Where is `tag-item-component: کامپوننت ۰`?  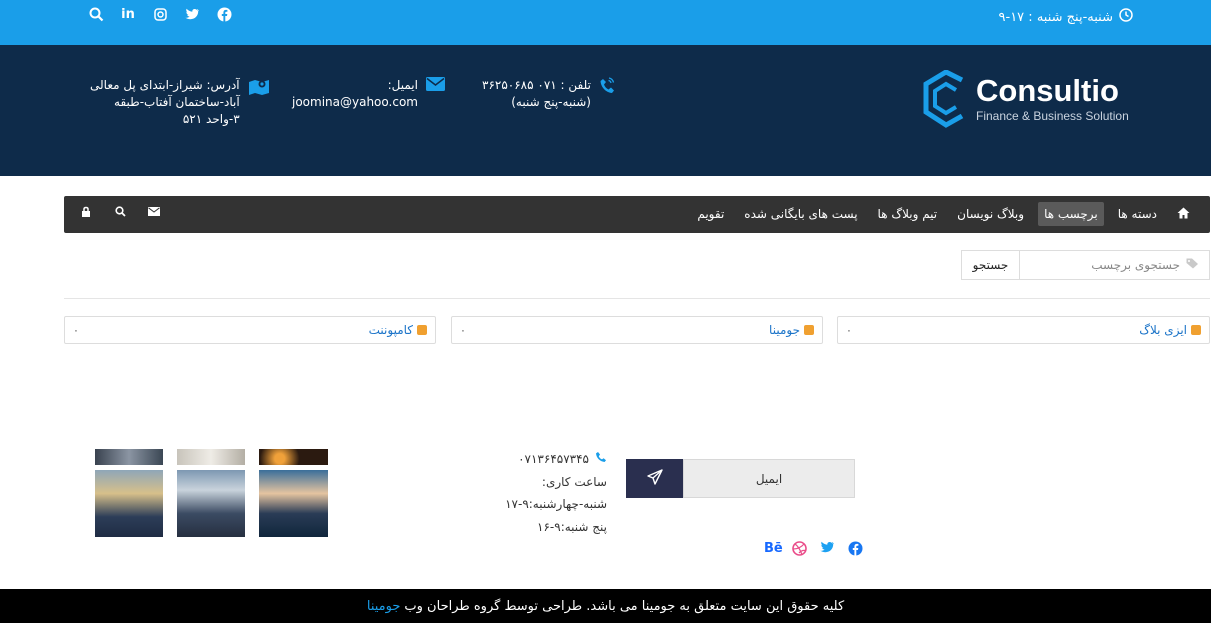
tag-item-component: کامپوننت ۰ is located at coordinates (250, 330).